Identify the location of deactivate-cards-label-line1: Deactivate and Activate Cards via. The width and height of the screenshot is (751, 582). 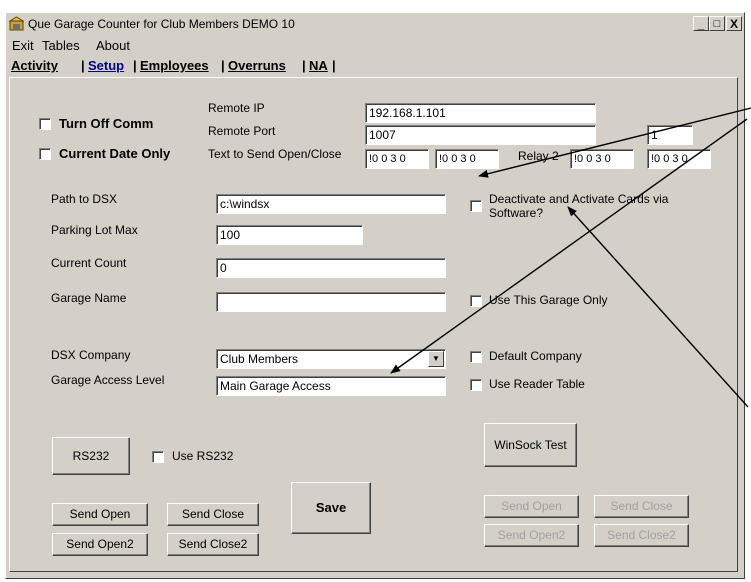
(579, 199).